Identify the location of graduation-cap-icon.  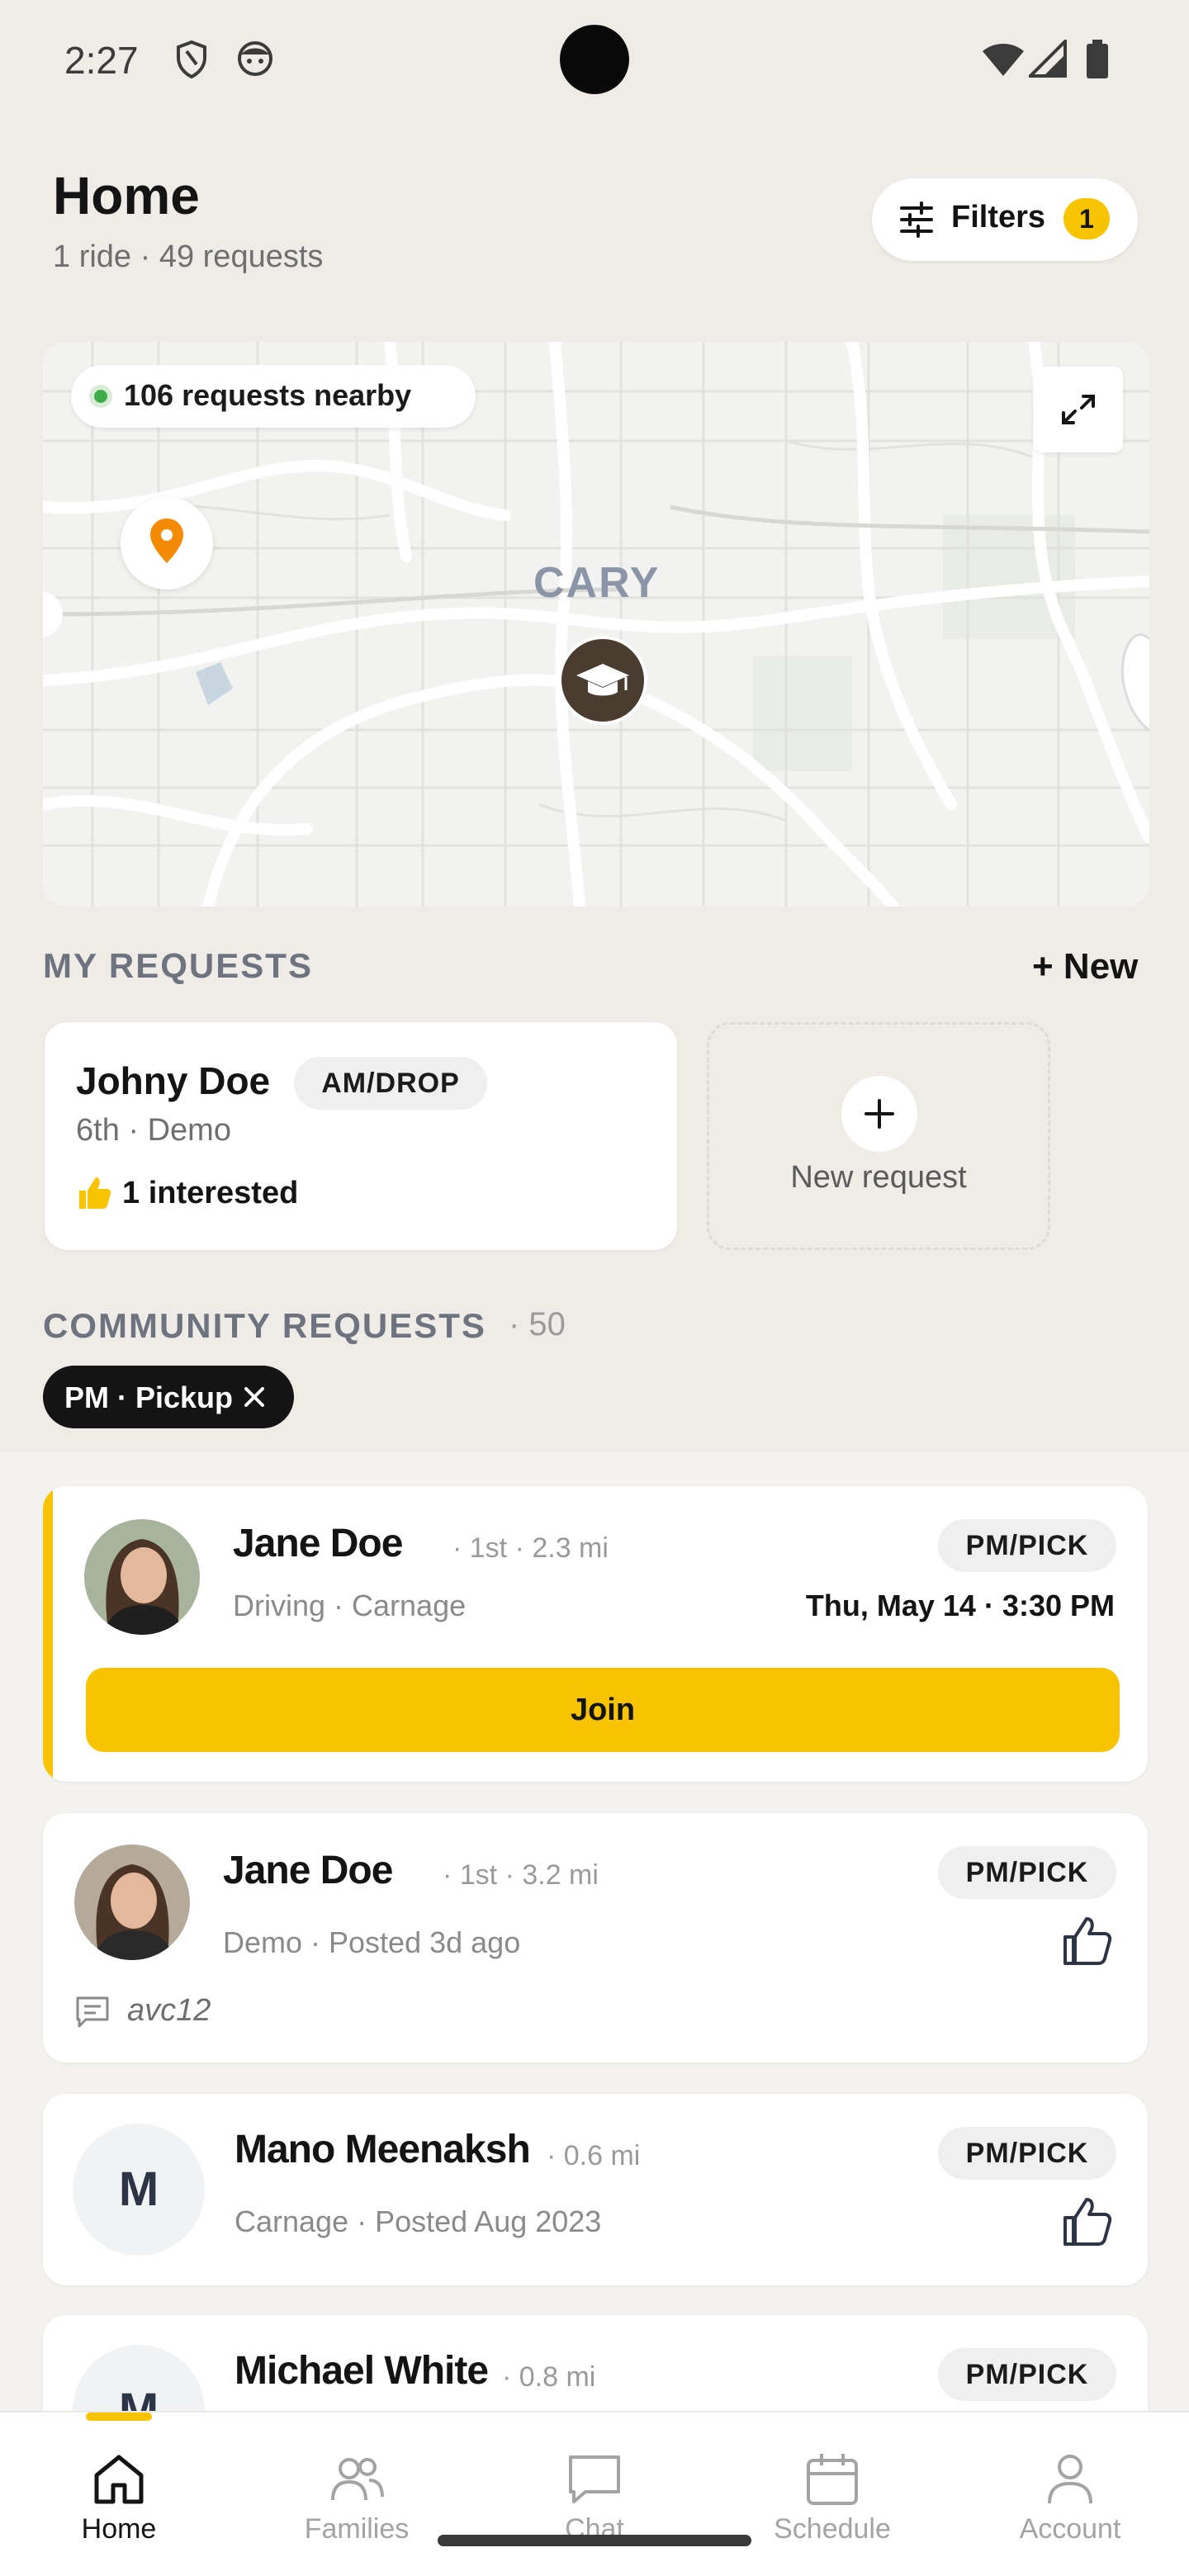
(602, 680).